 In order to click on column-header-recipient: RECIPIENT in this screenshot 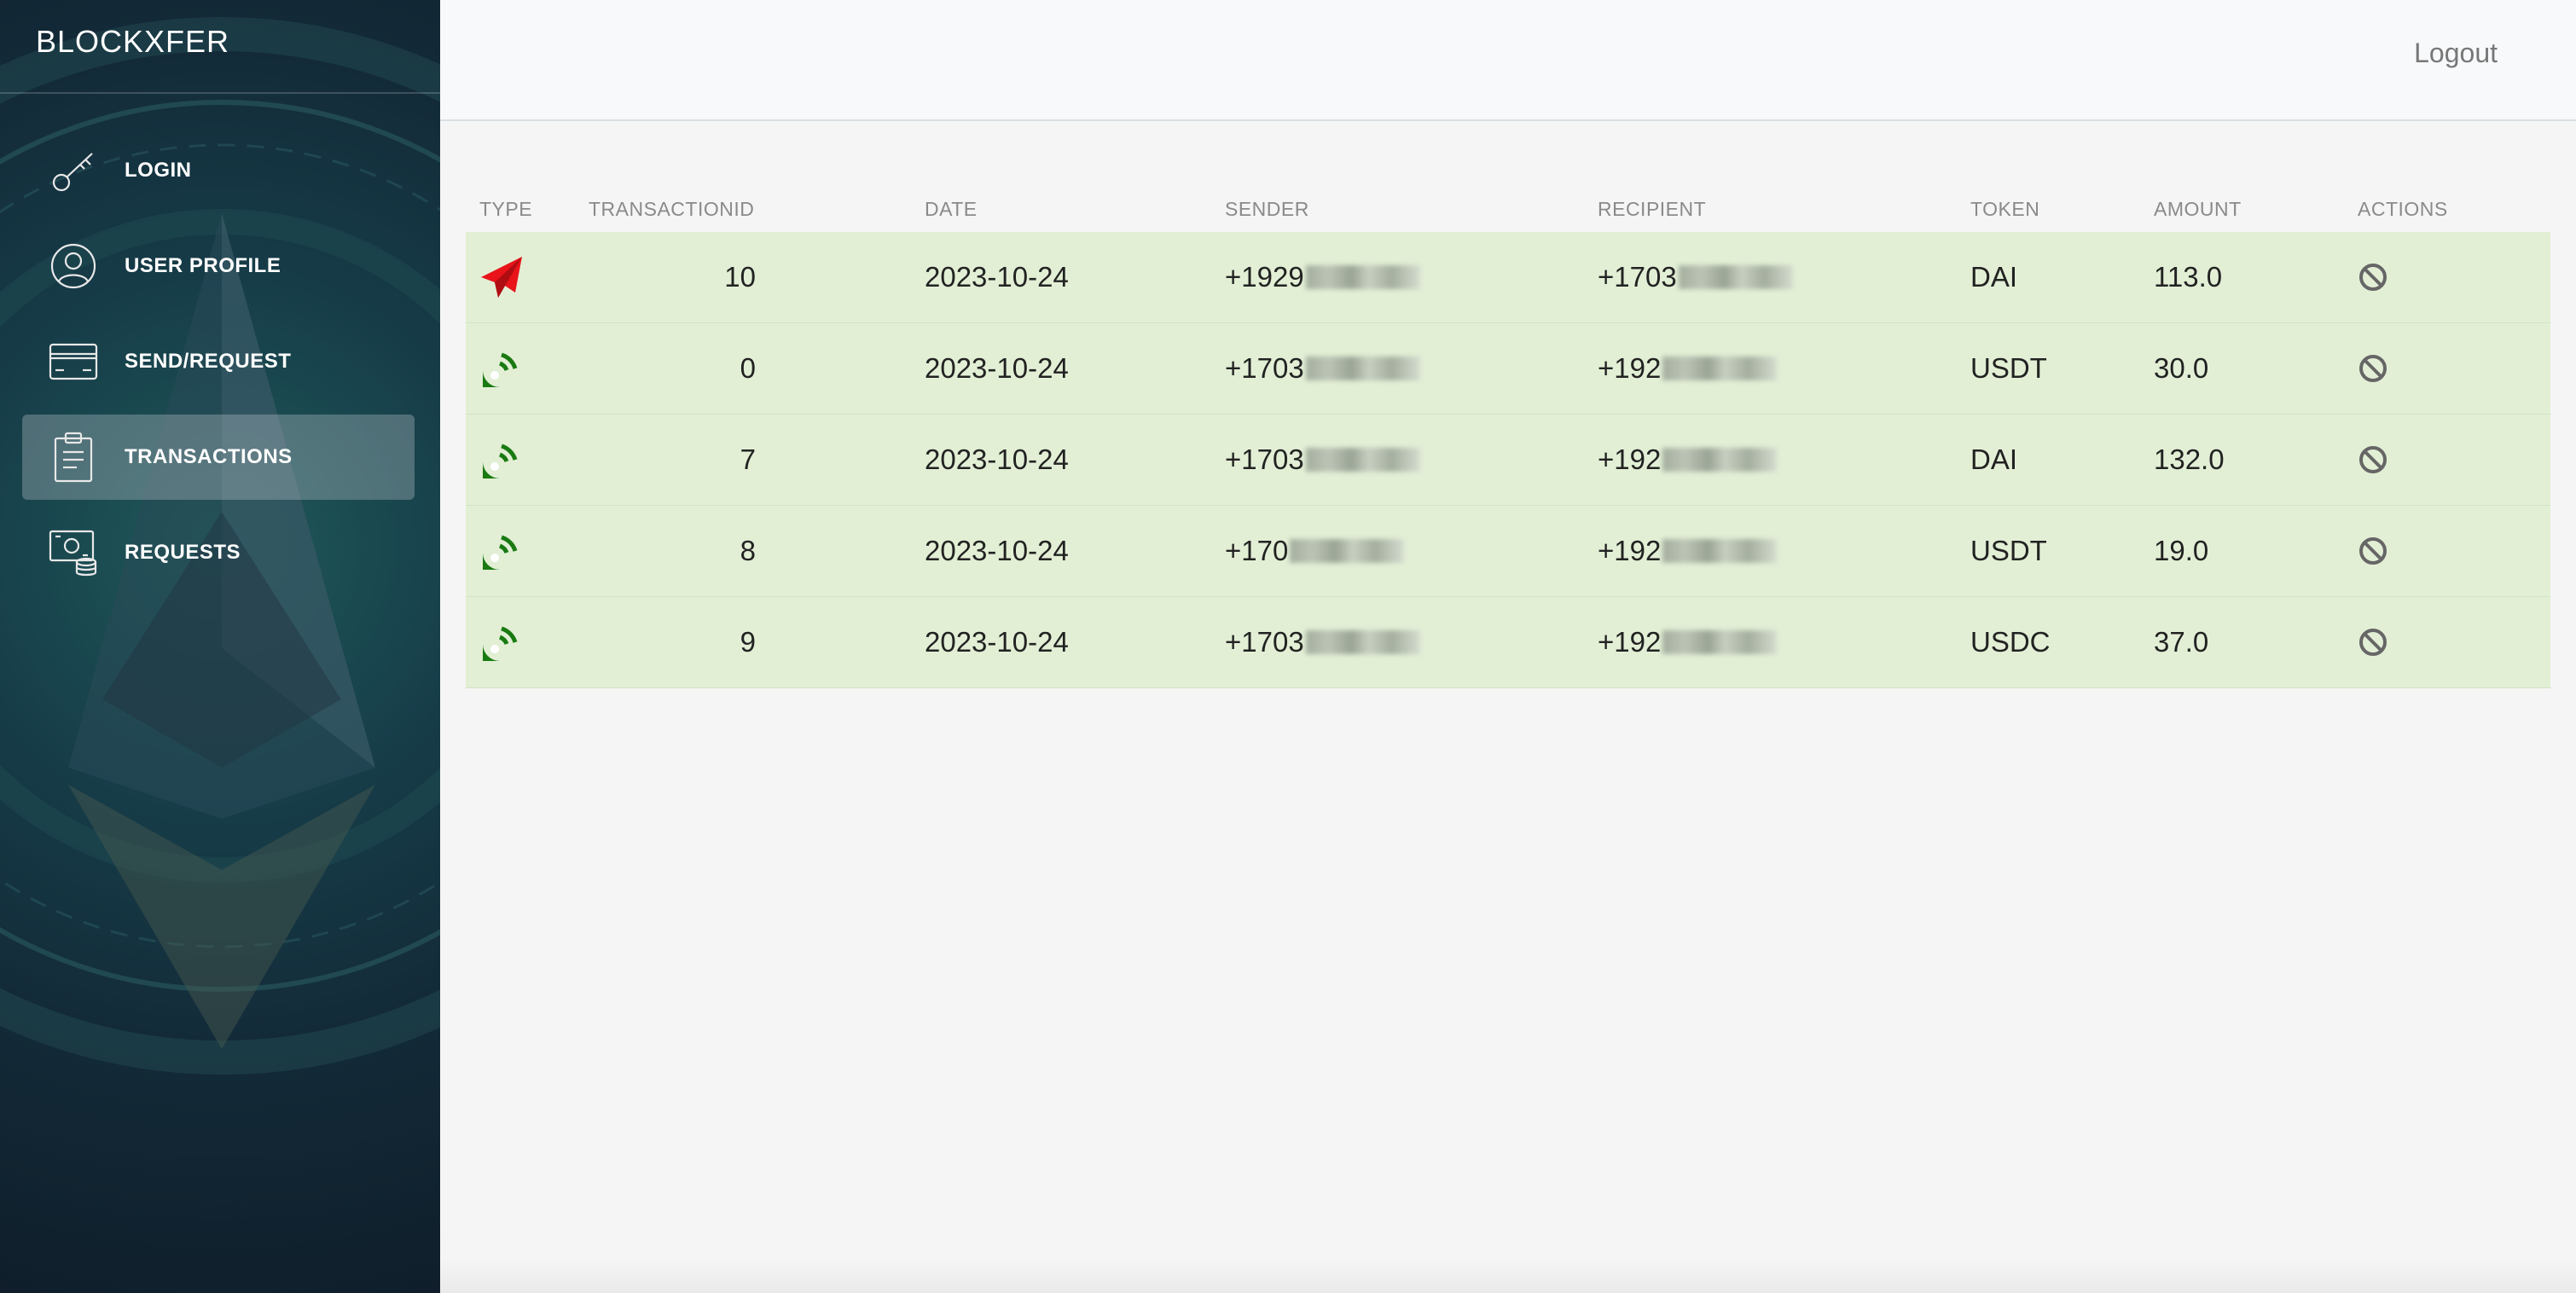, I will do `click(1652, 210)`.